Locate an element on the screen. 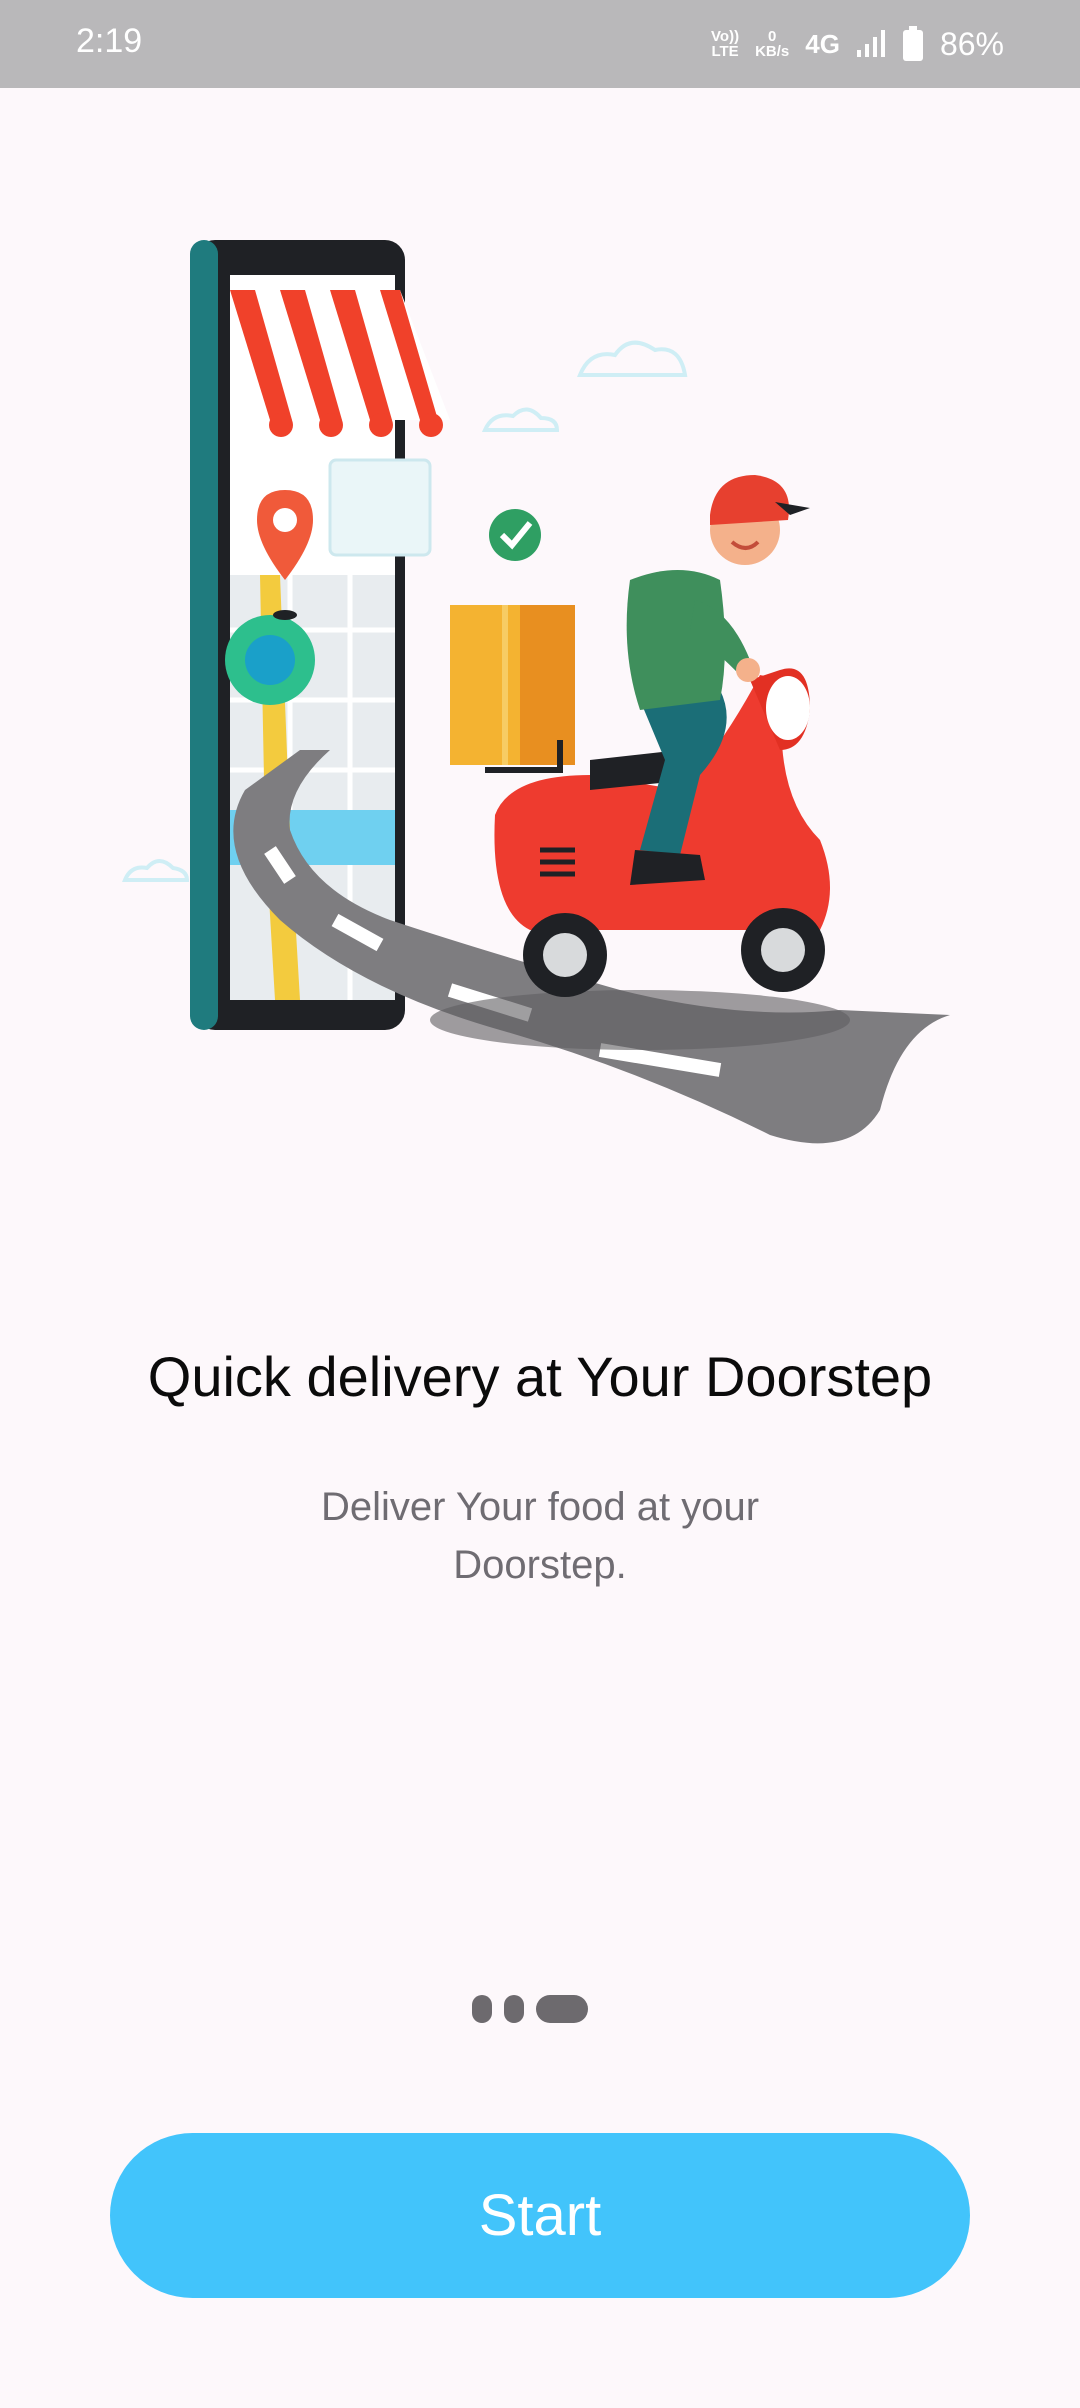 The image size is (1080, 2408). onboarding-subtitle: Deliver Your food at your Doorstep. is located at coordinates (540, 1536).